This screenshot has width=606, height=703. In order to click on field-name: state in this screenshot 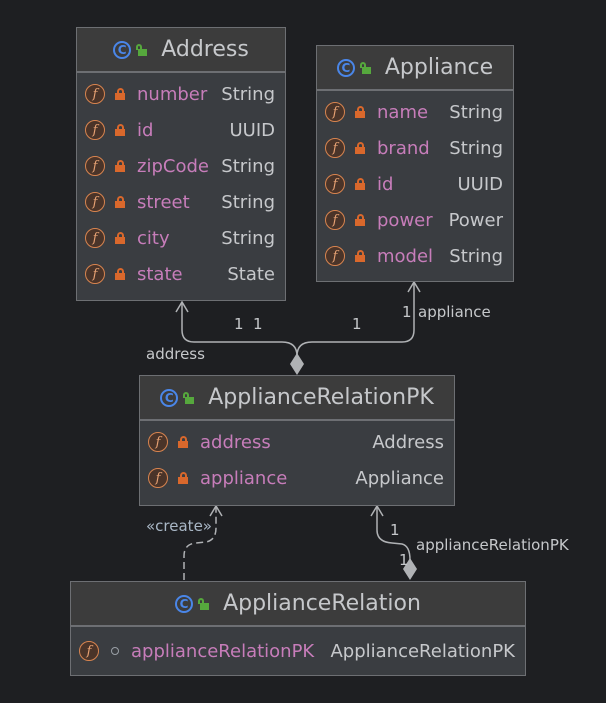, I will do `click(160, 274)`.